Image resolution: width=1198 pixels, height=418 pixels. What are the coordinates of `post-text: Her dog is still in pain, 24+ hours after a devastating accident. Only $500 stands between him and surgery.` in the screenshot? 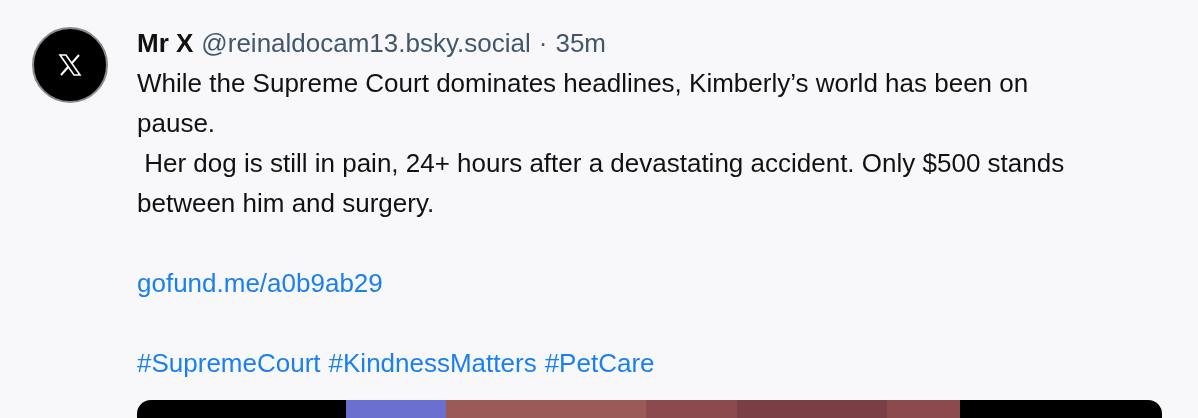 It's located at (601, 183).